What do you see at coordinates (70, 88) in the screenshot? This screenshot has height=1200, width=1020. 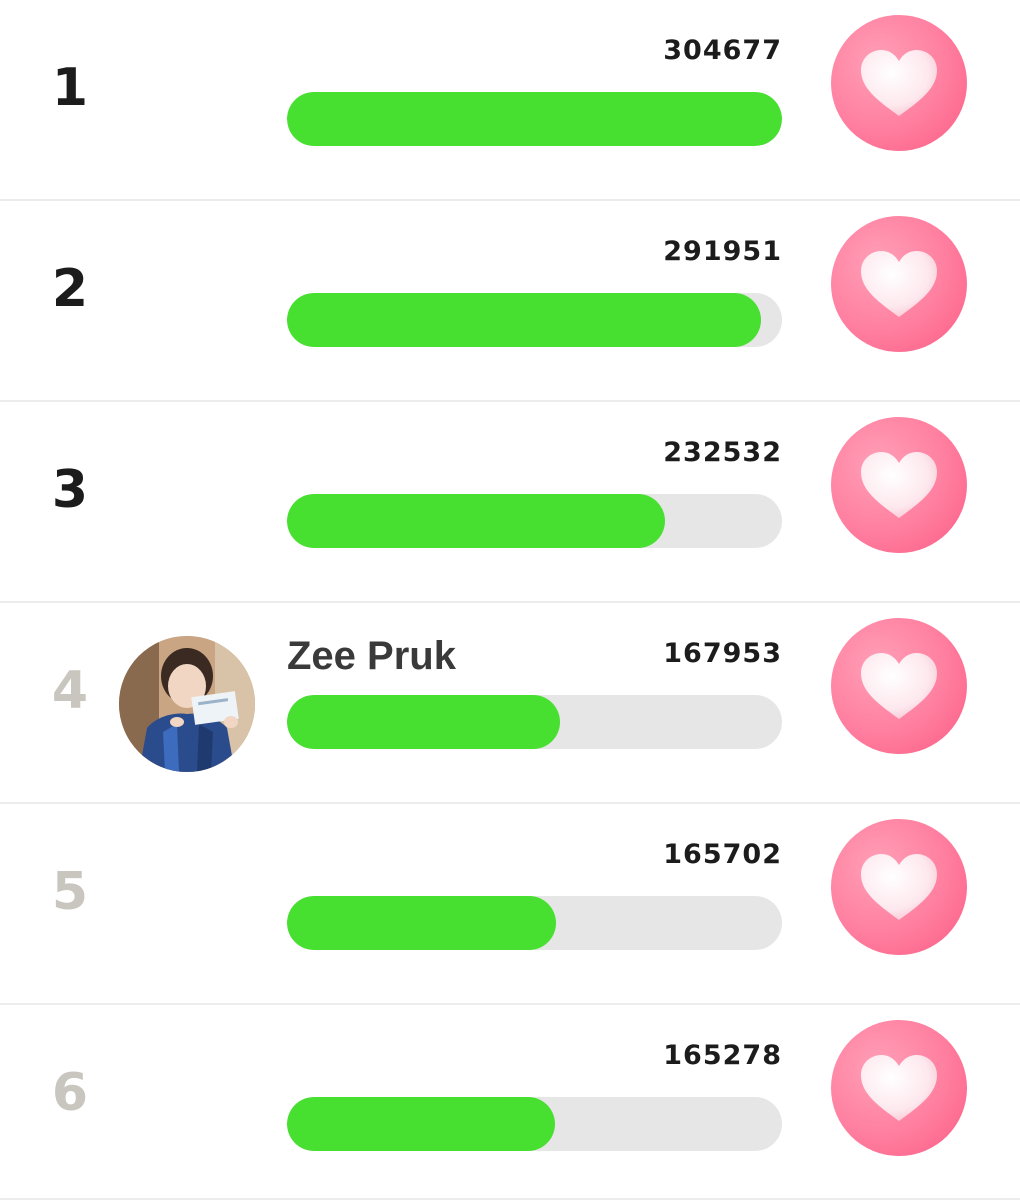 I see `rank-number: 1` at bounding box center [70, 88].